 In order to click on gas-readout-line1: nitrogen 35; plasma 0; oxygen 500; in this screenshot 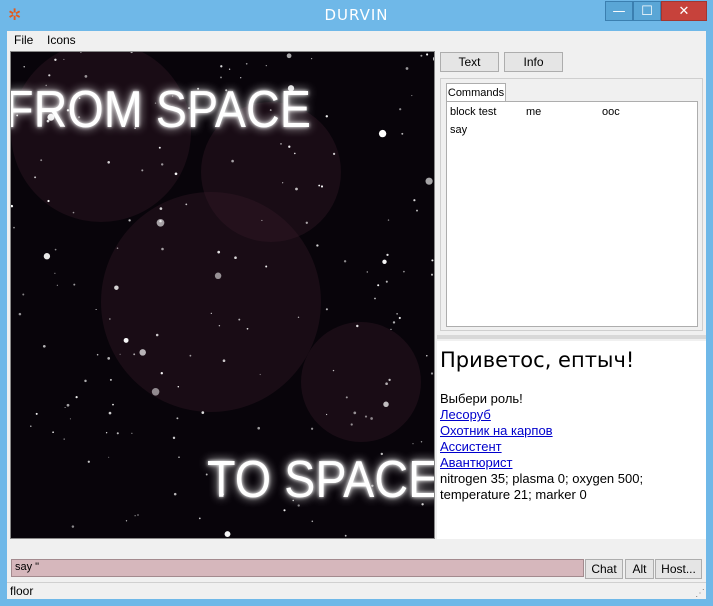, I will do `click(542, 478)`.